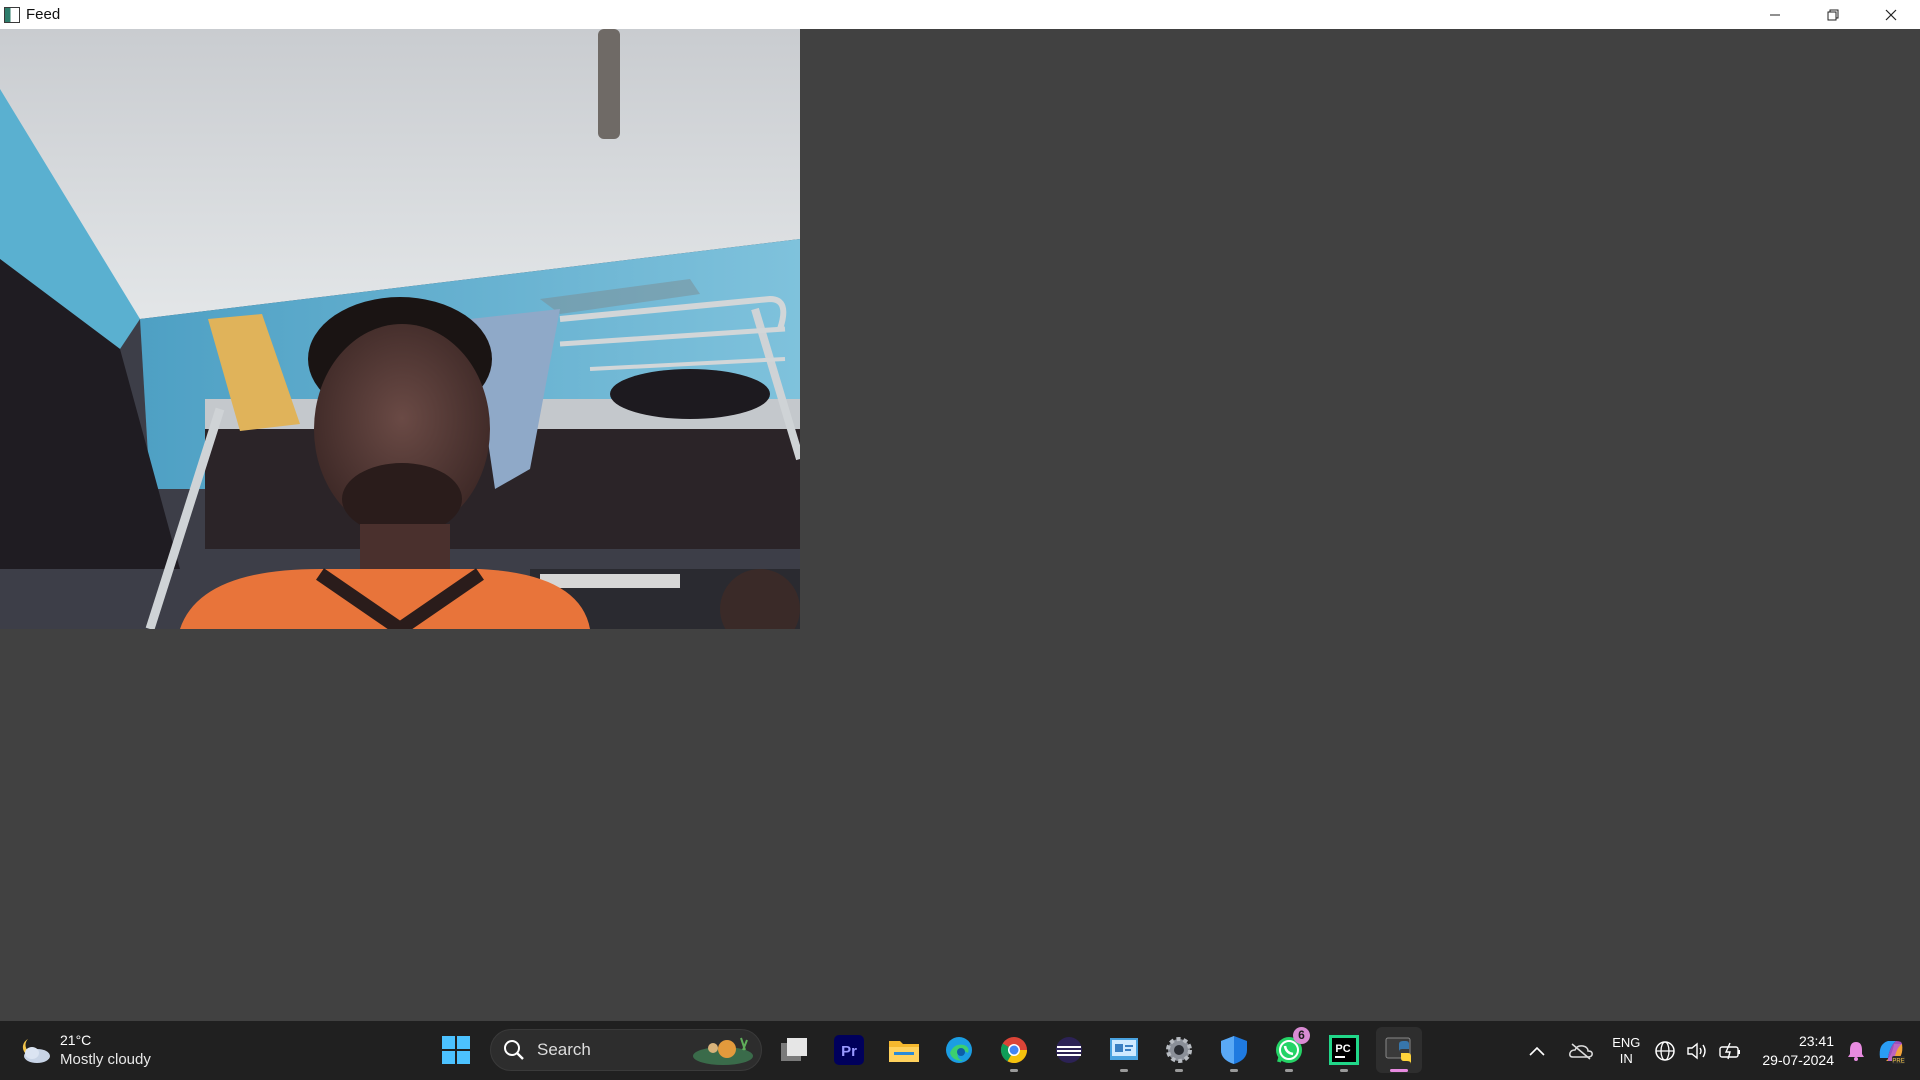  I want to click on weather-condition: Mostly cloudy, so click(105, 1059).